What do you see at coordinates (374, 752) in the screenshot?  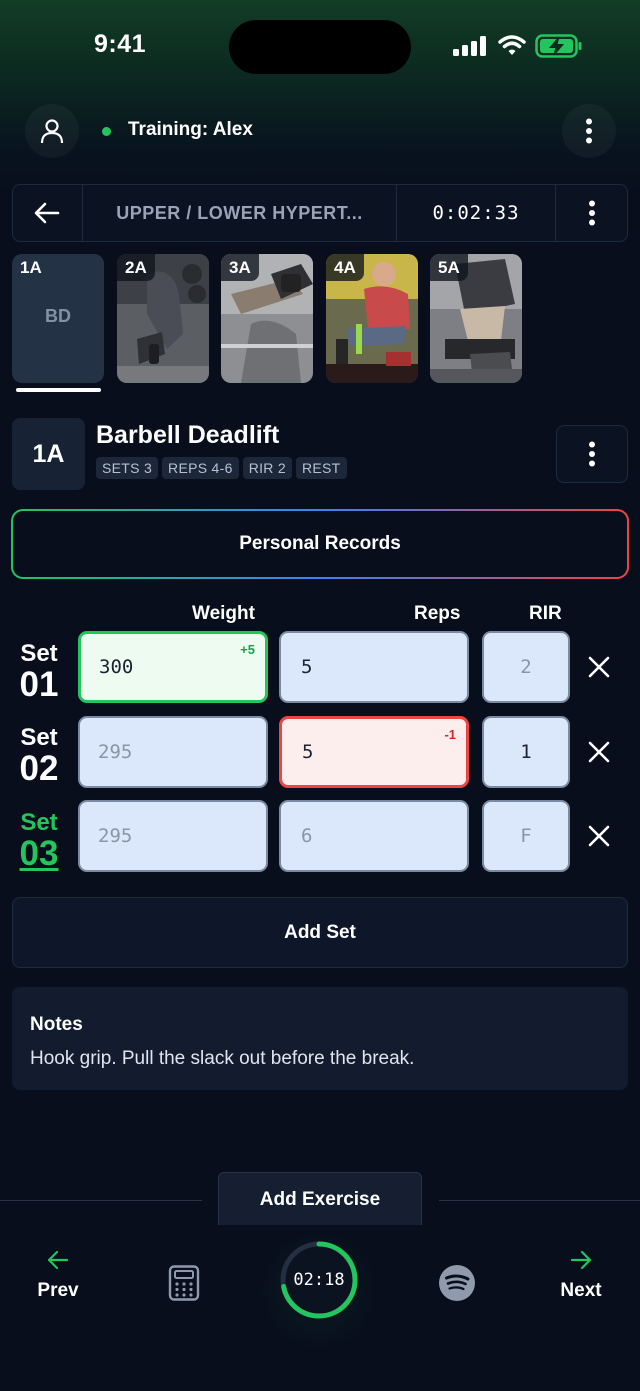 I see `reps-input: 5 -1` at bounding box center [374, 752].